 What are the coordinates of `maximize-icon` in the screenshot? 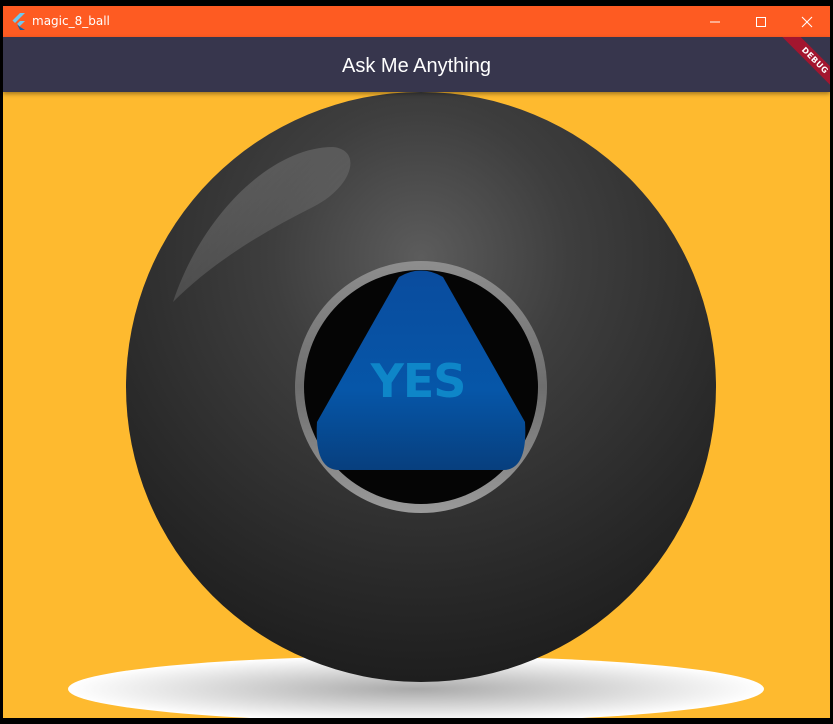 It's located at (761, 22).